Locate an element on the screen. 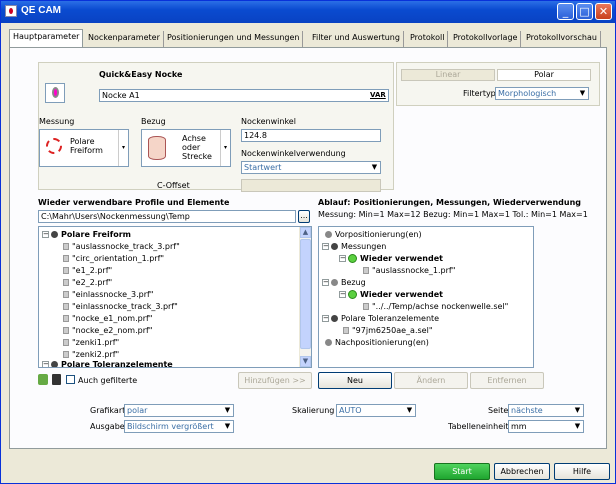  seite-select: nächste ▼ is located at coordinates (546, 410).